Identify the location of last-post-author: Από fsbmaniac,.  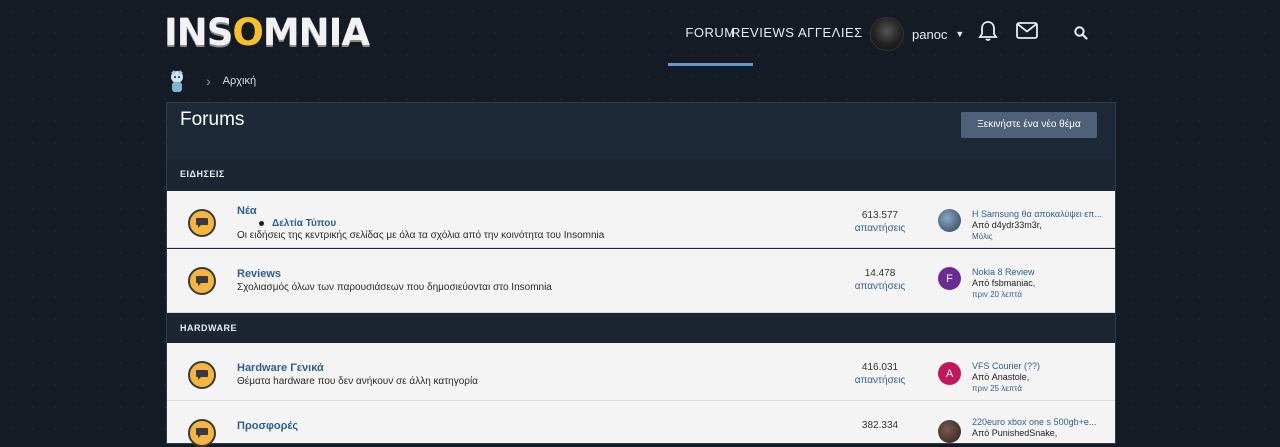
(1042, 283).